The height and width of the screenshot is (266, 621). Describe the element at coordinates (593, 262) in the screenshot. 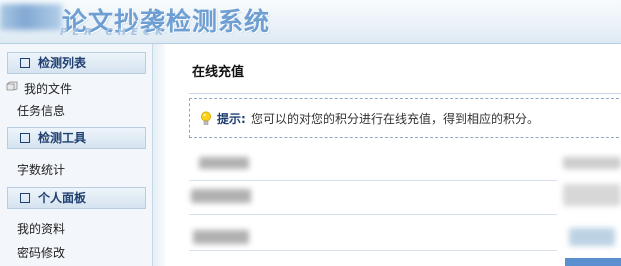

I see `action-button-edge` at that location.